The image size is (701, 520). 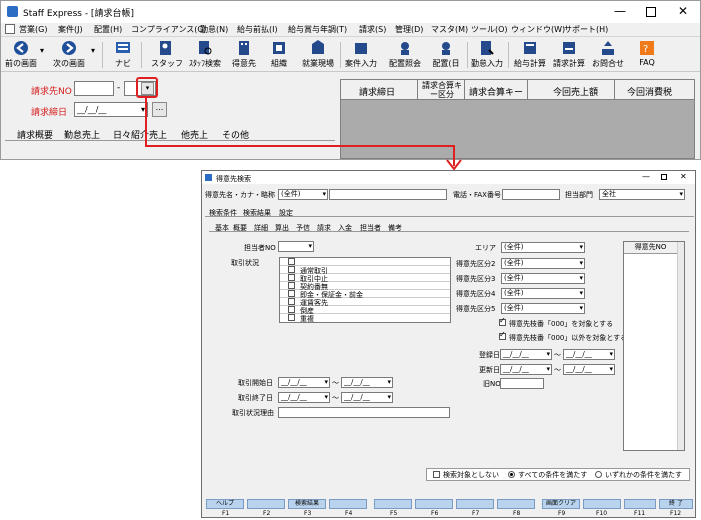 What do you see at coordinates (303, 228) in the screenshot?
I see `subtab-credit: 予信` at bounding box center [303, 228].